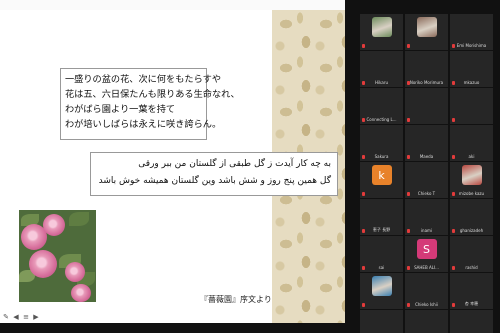 The width and height of the screenshot is (500, 333). What do you see at coordinates (426, 217) in the screenshot?
I see `participant-tile: inami` at bounding box center [426, 217].